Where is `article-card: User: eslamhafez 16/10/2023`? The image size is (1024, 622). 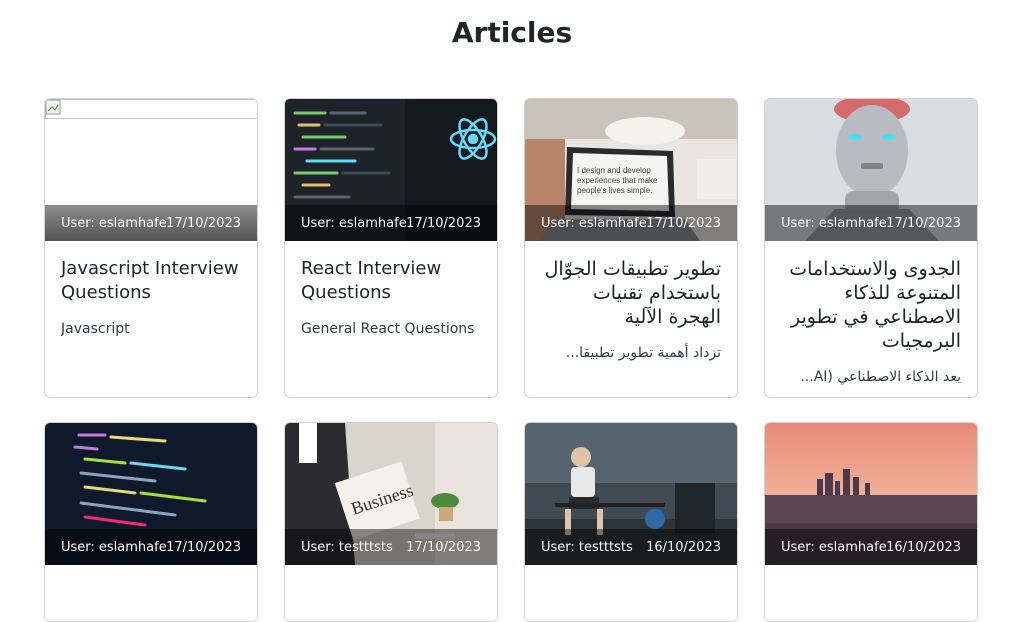 article-card: User: eslamhafez 16/10/2023 is located at coordinates (871, 522).